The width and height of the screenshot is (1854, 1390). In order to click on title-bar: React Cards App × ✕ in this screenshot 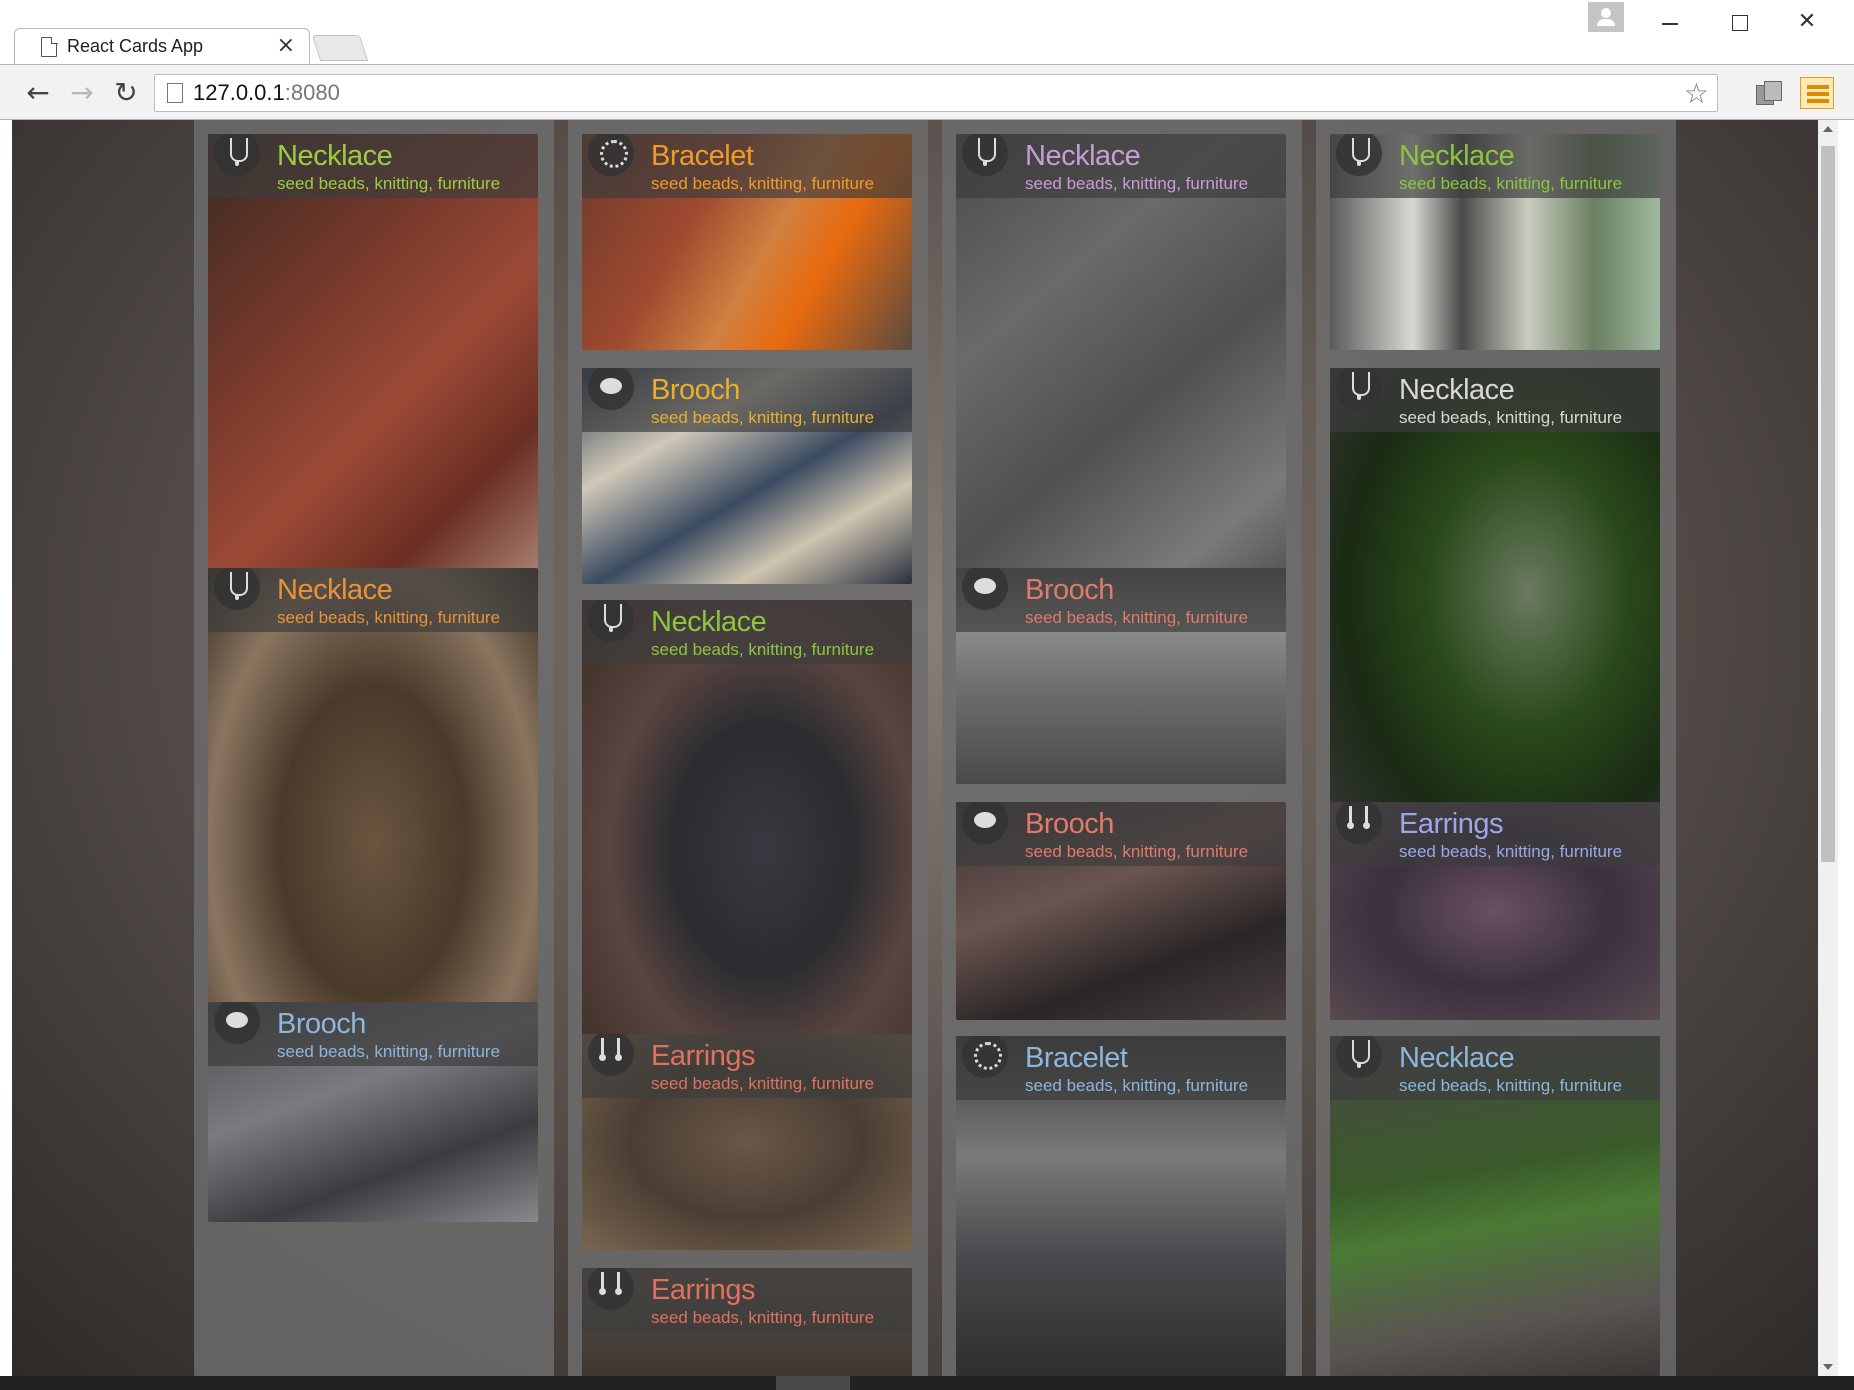, I will do `click(927, 33)`.